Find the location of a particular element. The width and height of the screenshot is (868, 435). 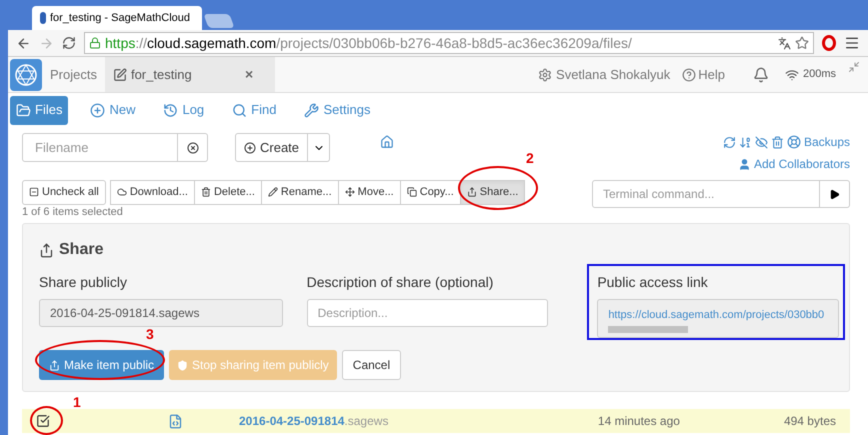

help-link: Help is located at coordinates (711, 74).